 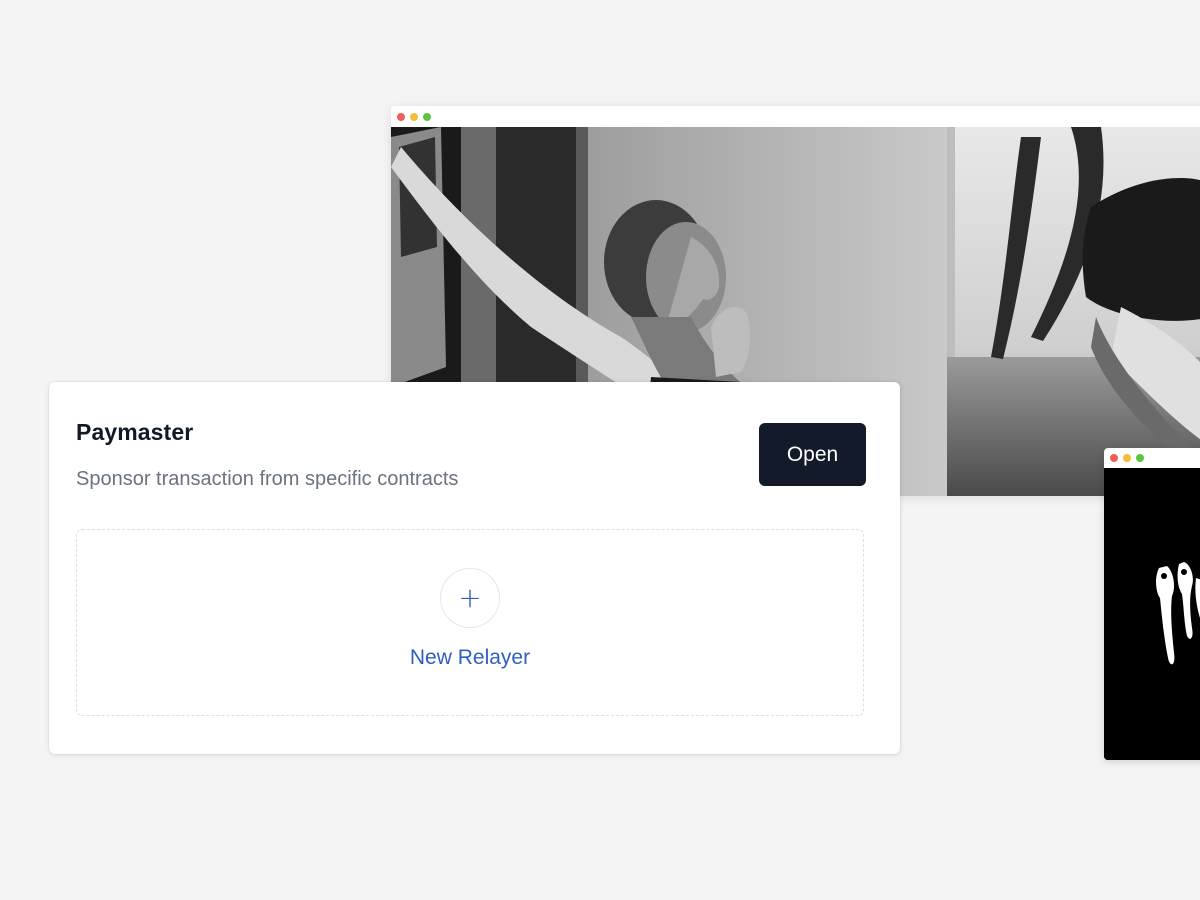 I want to click on browser-window-small, so click(x=1152, y=604).